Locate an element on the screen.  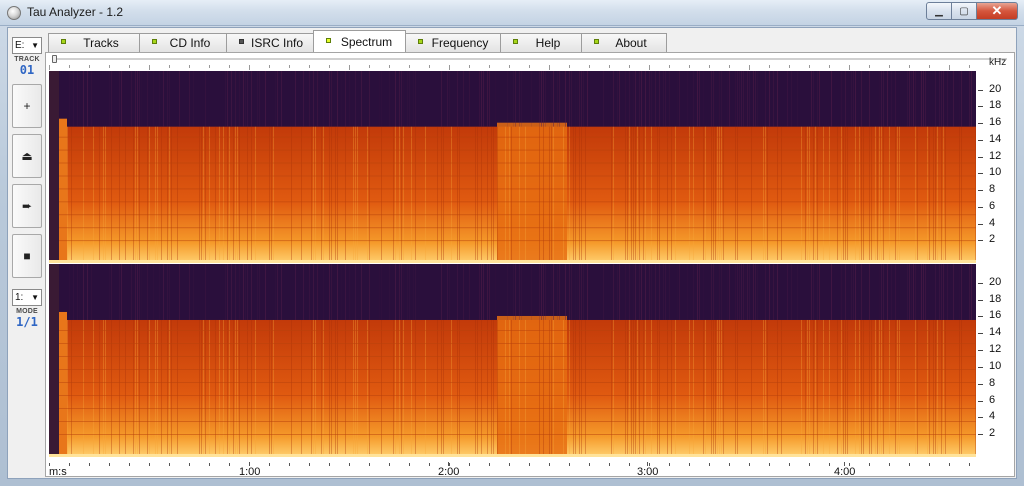
frequency-tick-label: 14 is located at coordinates (995, 332).